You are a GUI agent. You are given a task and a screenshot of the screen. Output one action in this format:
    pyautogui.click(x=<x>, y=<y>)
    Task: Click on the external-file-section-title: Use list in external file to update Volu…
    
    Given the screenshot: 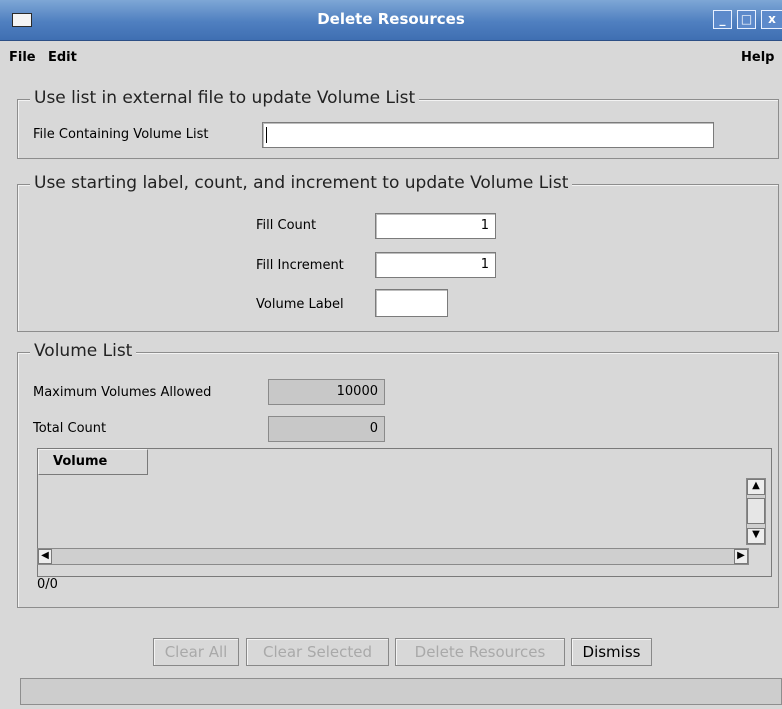 What is the action you would take?
    pyautogui.click(x=225, y=98)
    